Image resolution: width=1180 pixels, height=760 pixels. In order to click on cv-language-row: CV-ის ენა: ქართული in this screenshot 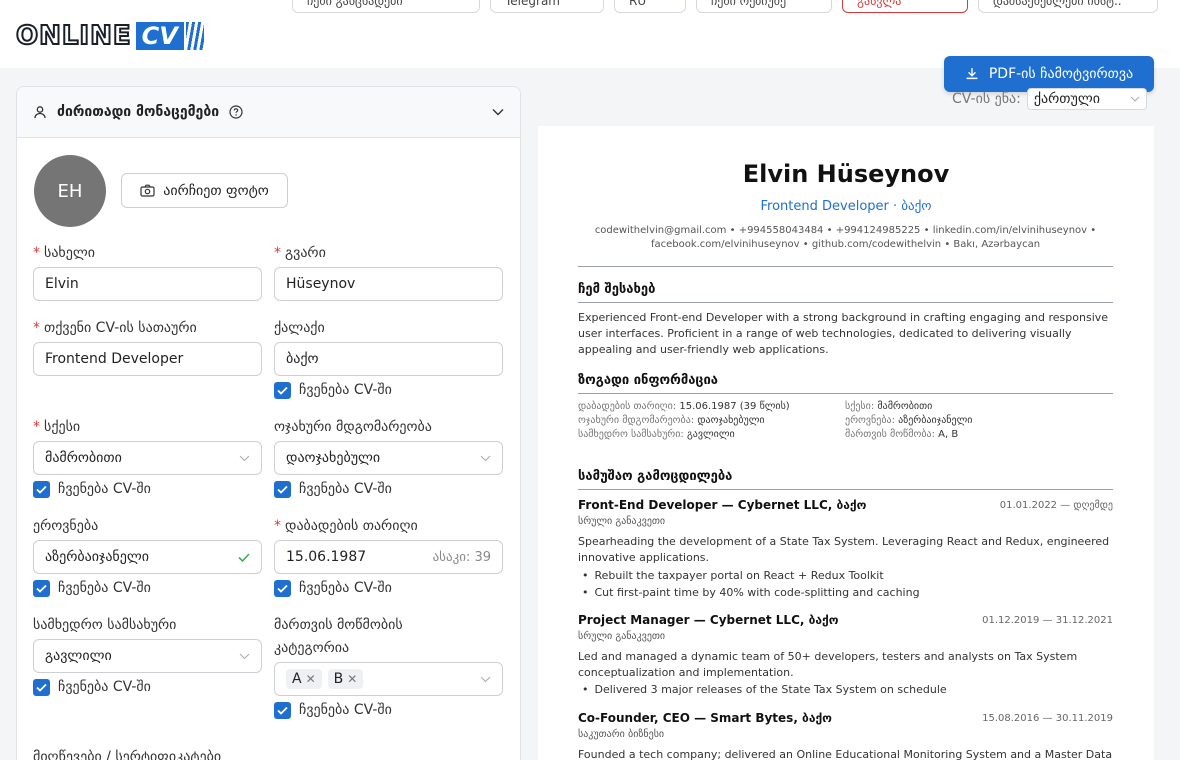, I will do `click(1049, 99)`.